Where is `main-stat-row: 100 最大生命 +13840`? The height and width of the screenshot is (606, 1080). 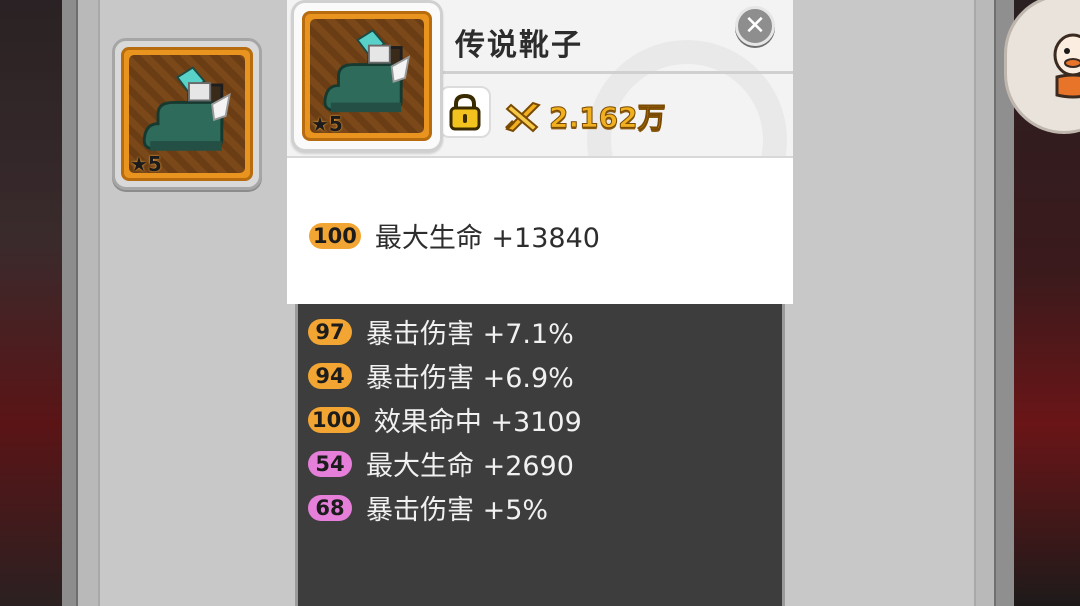
main-stat-row: 100 最大生命 +13840 is located at coordinates (454, 235).